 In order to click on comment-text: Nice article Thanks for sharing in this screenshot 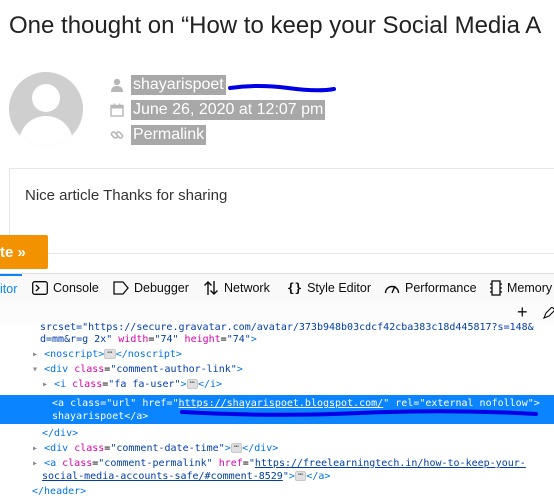, I will do `click(126, 195)`.